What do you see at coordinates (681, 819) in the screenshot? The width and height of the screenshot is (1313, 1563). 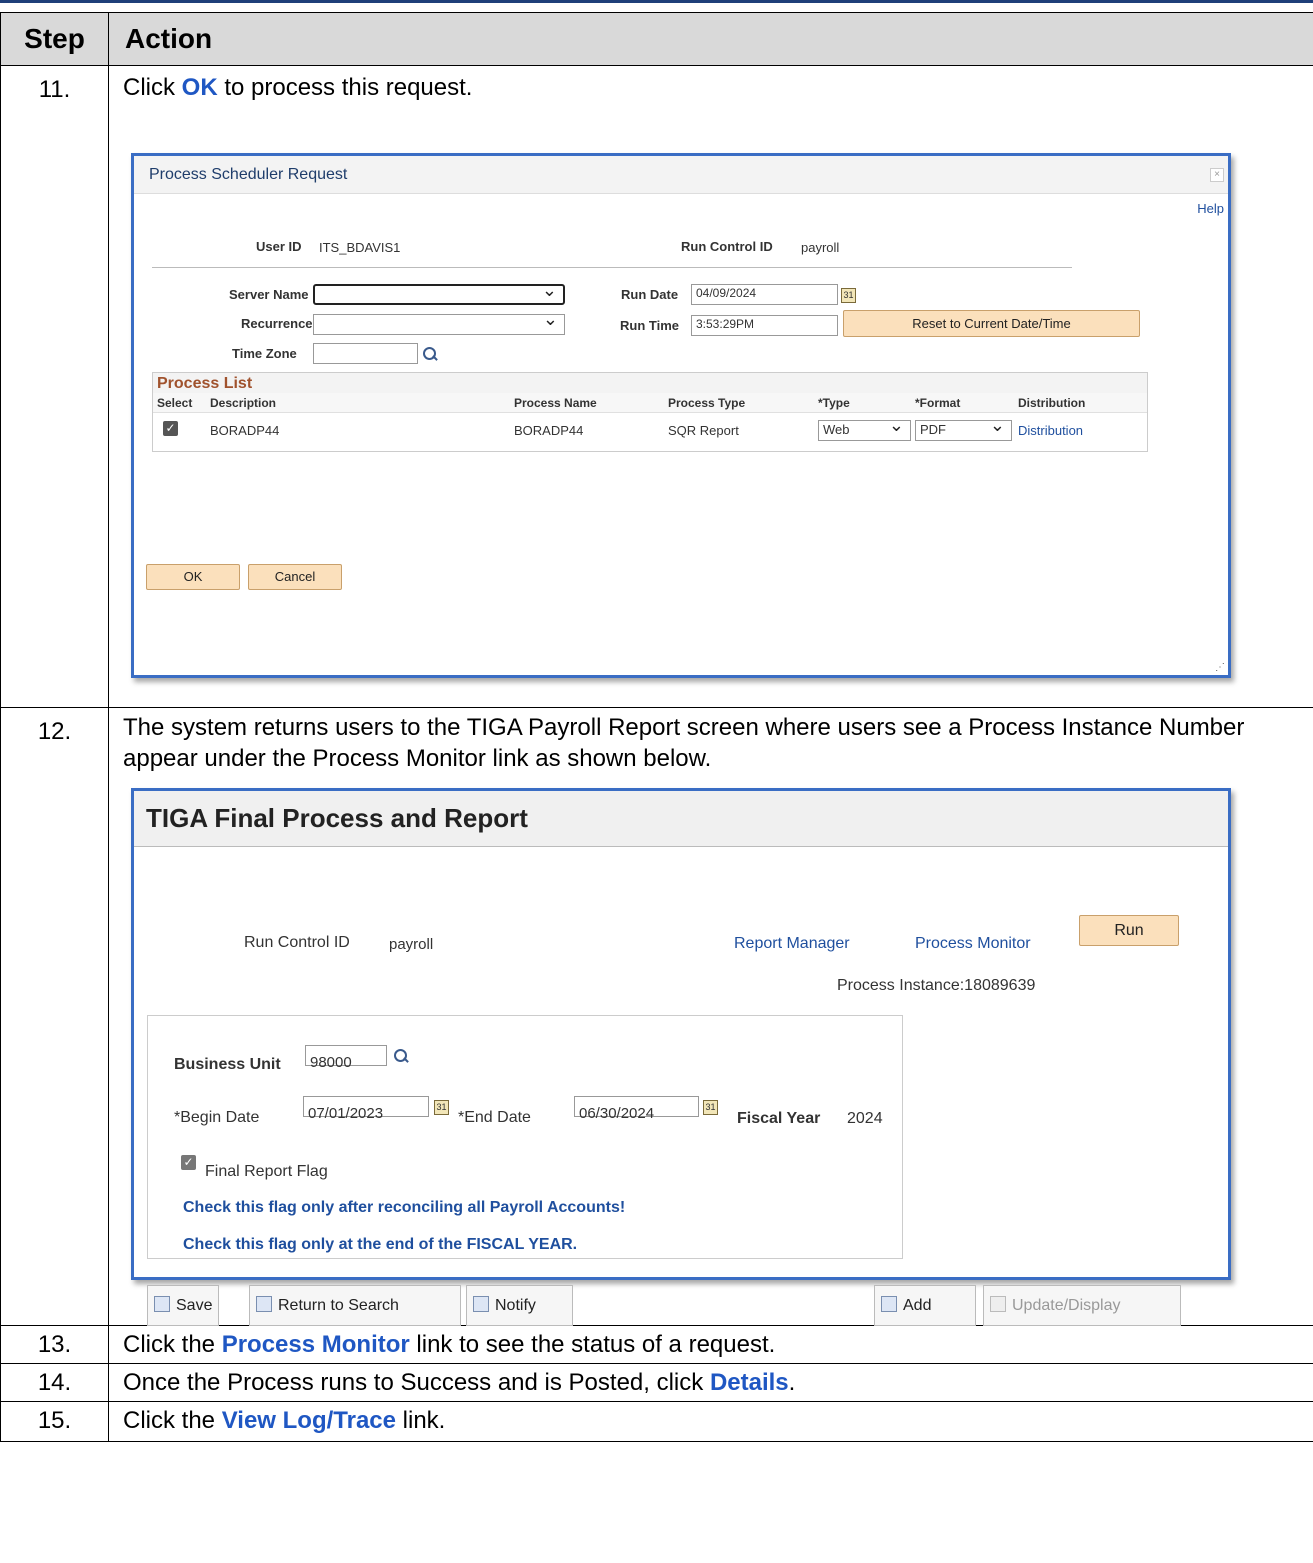 I see `page-header: TIGA Final Process and Report` at bounding box center [681, 819].